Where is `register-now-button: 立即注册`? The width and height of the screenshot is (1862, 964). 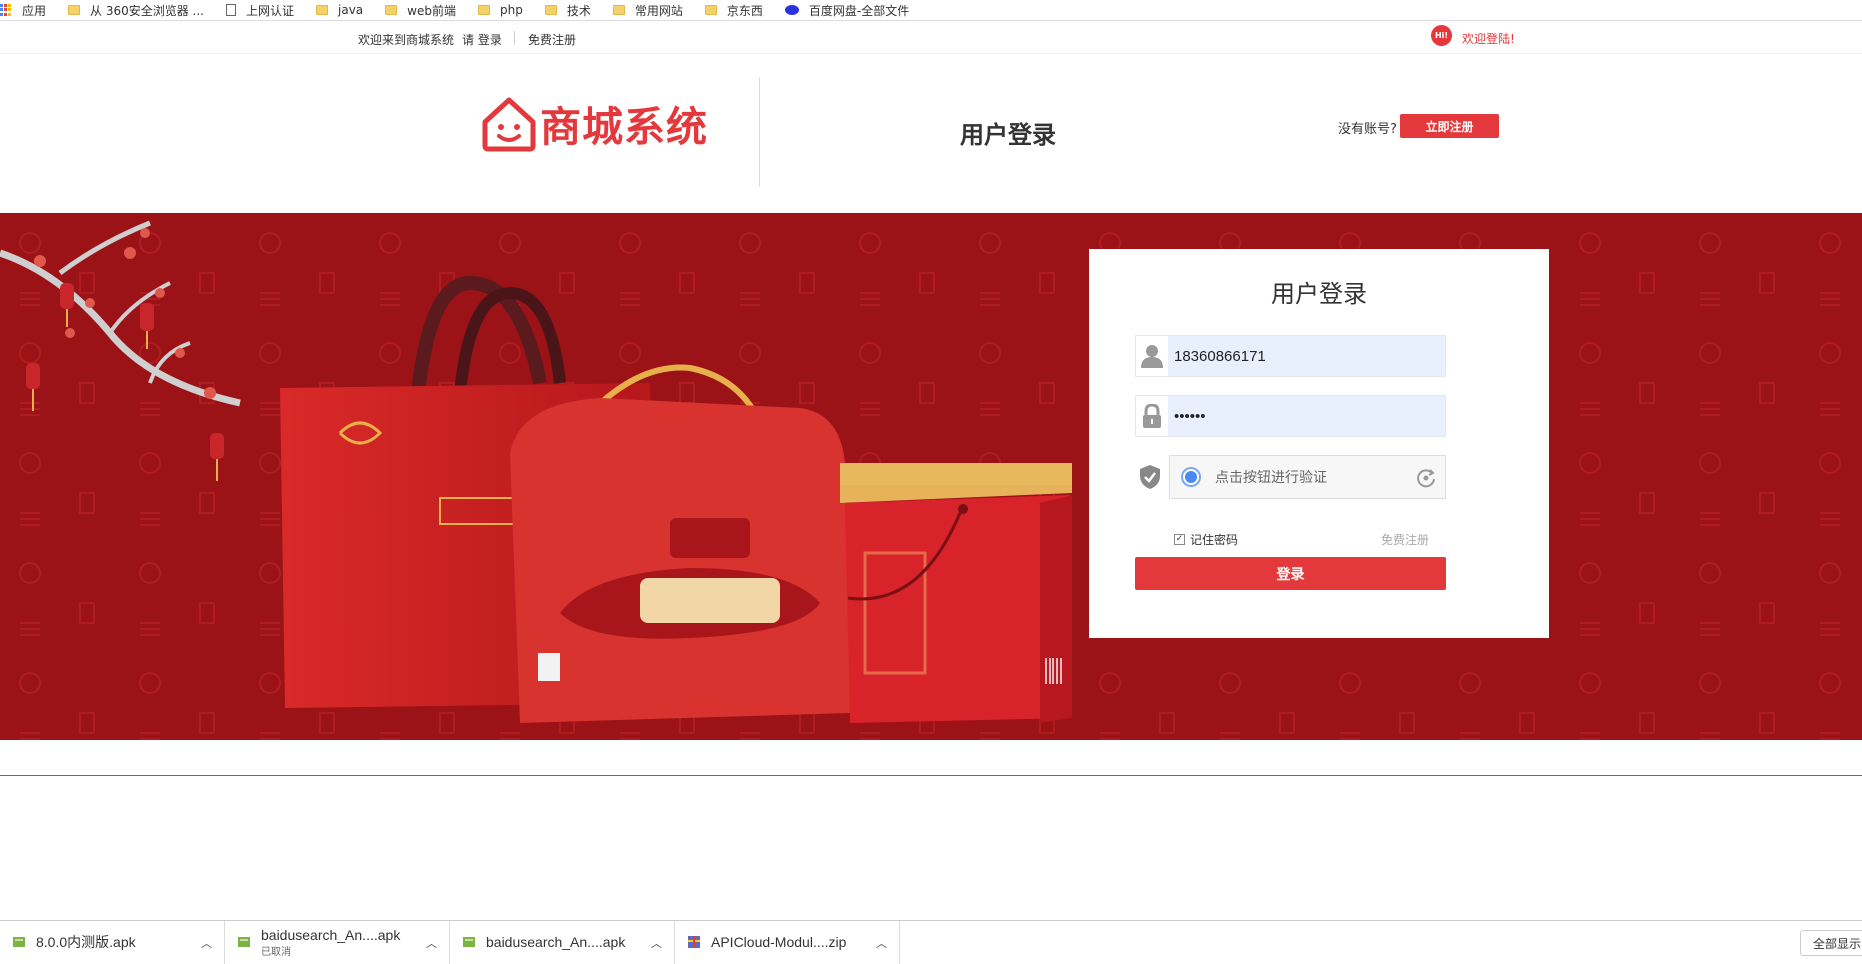 register-now-button: 立即注册 is located at coordinates (1449, 126).